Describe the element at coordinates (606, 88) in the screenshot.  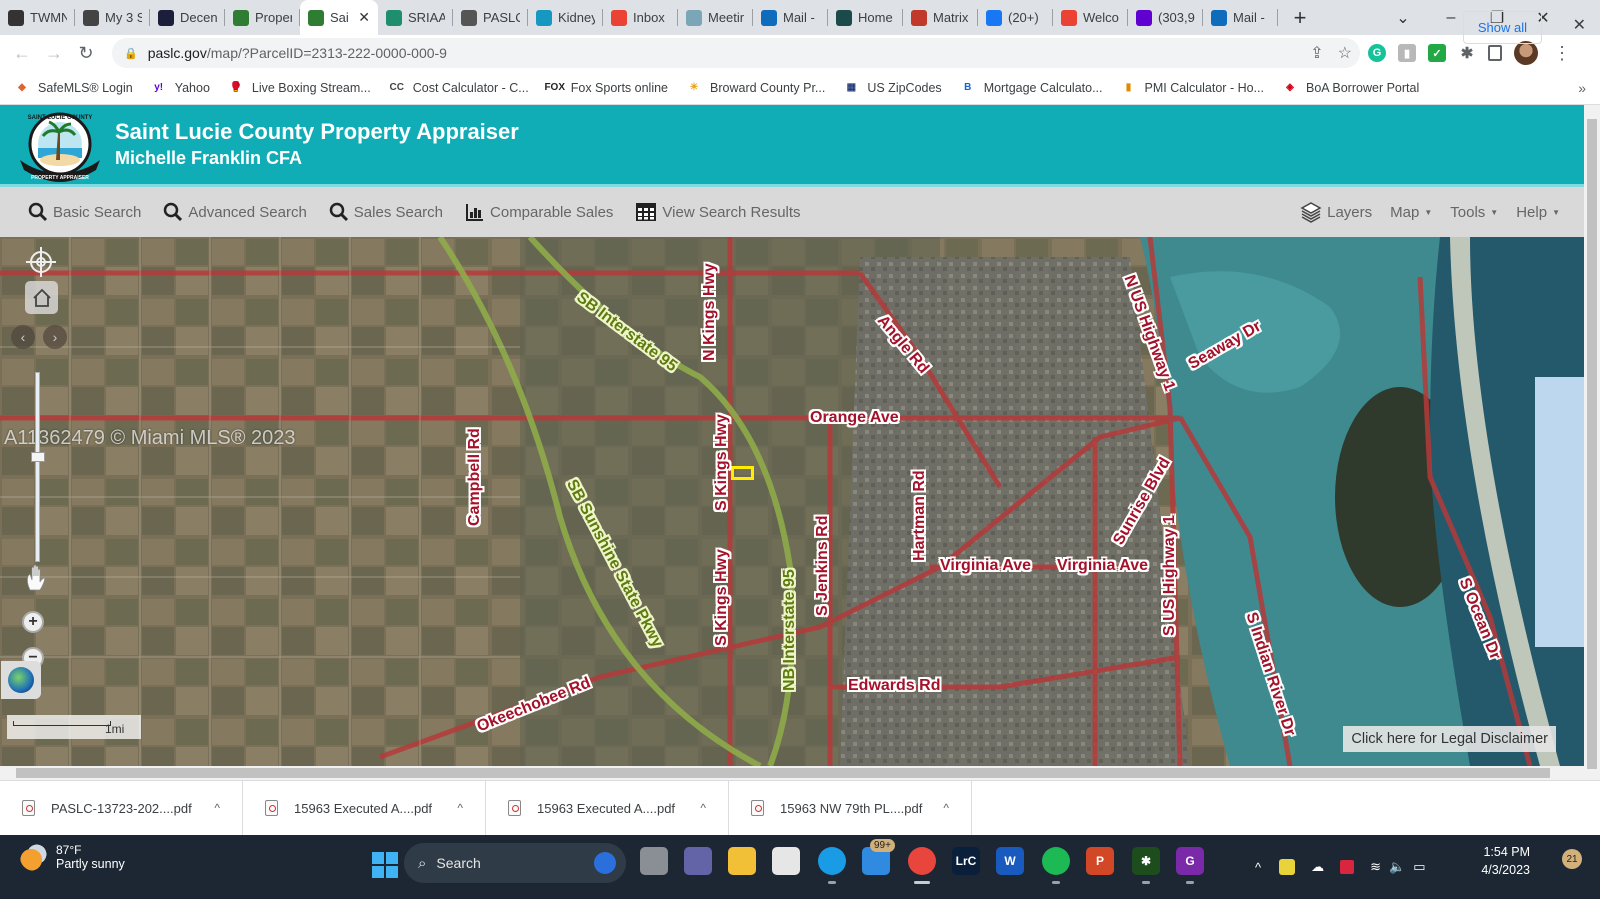
I see `bookmark-item: FOX Fox Sports online` at that location.